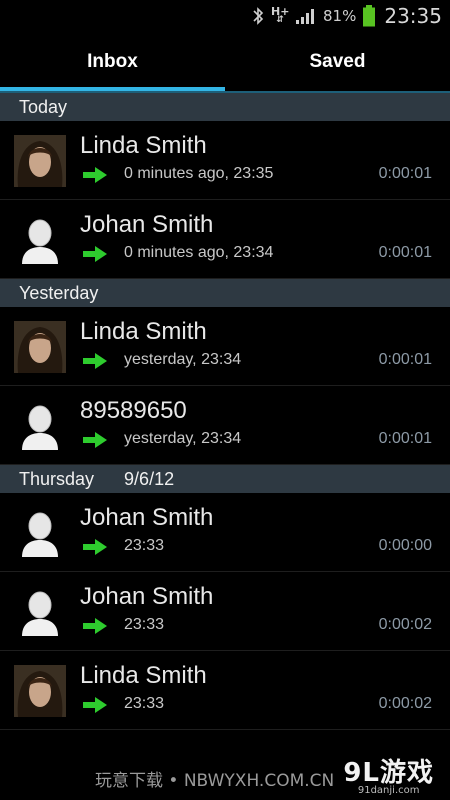 The height and width of the screenshot is (800, 450). I want to click on watermark-logo: 9L游戏 91danji.com, so click(388, 774).